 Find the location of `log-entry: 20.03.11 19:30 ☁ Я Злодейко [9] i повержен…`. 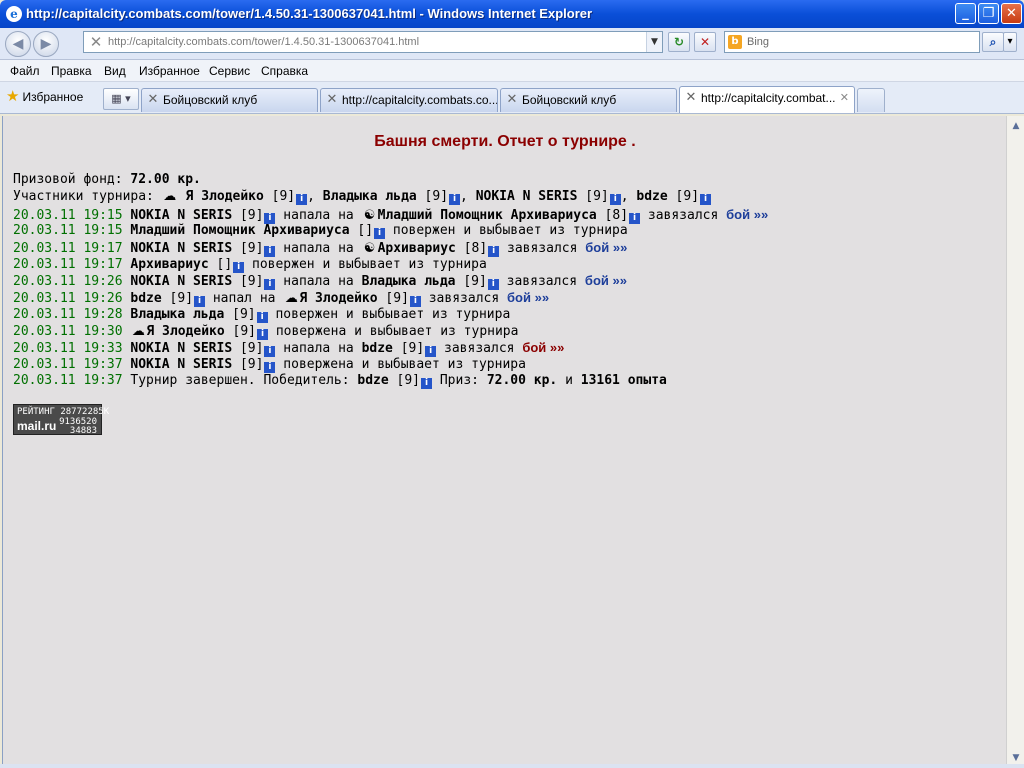

log-entry: 20.03.11 19:30 ☁ Я Злодейко [9] i повержен… is located at coordinates (265, 332).